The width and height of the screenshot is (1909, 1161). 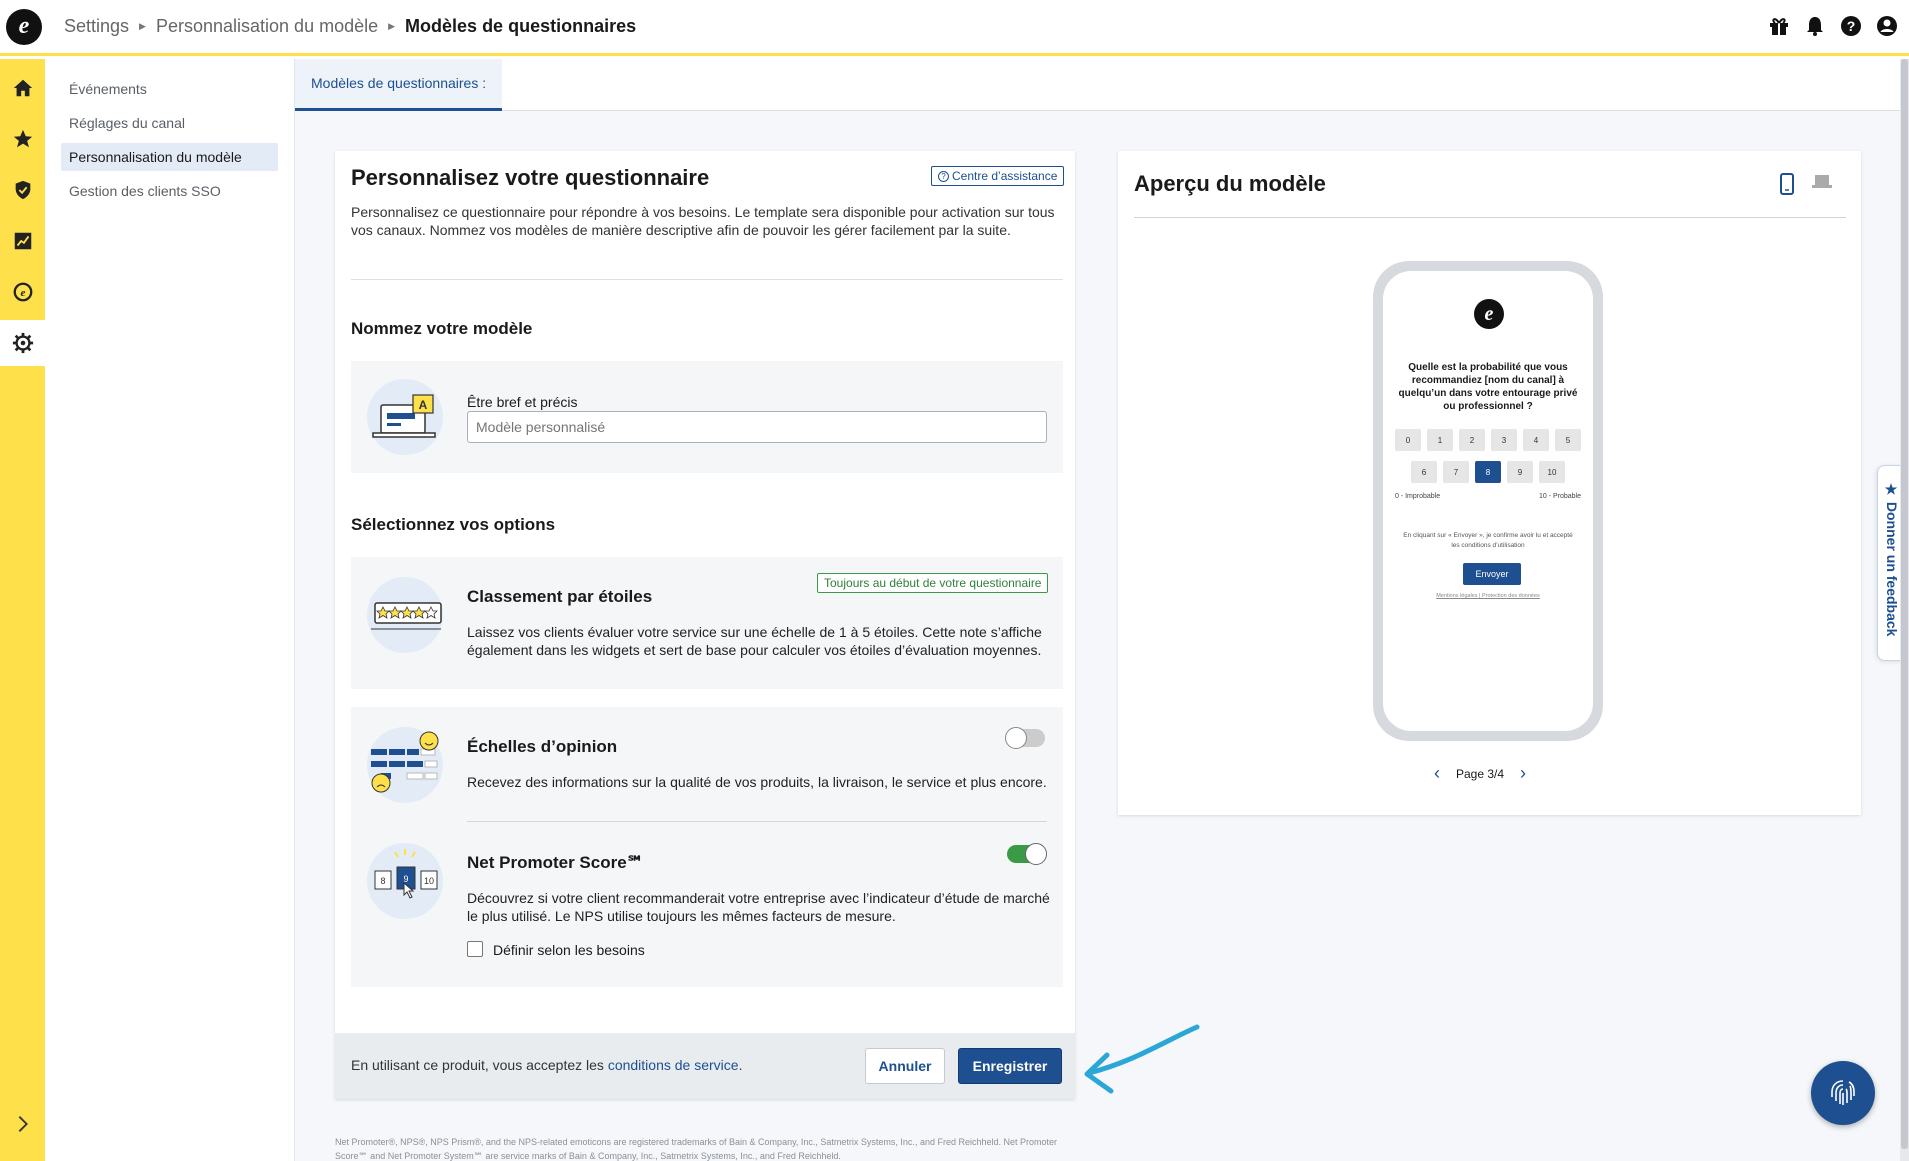 I want to click on tab-modeles-questionnaires: Modèles de questionnaires :, so click(x=399, y=85).